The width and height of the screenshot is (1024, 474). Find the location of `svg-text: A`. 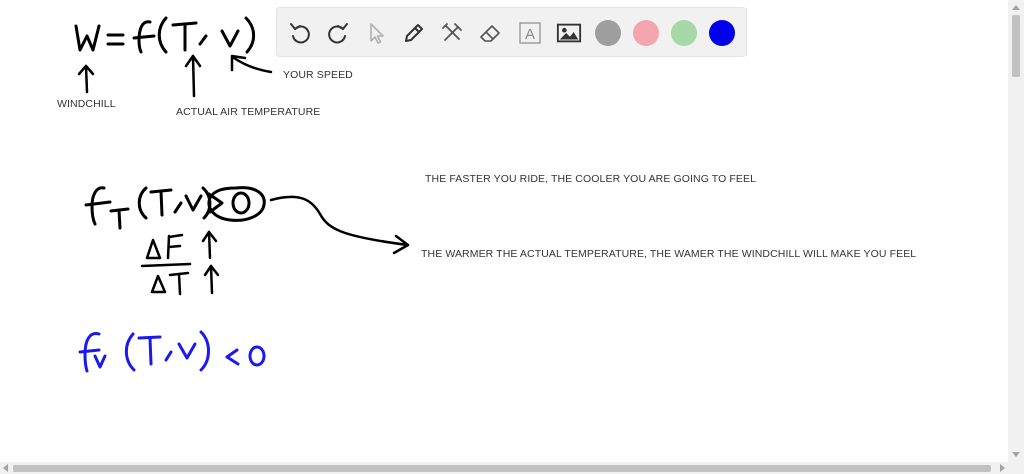

svg-text: A is located at coordinates (530, 34).